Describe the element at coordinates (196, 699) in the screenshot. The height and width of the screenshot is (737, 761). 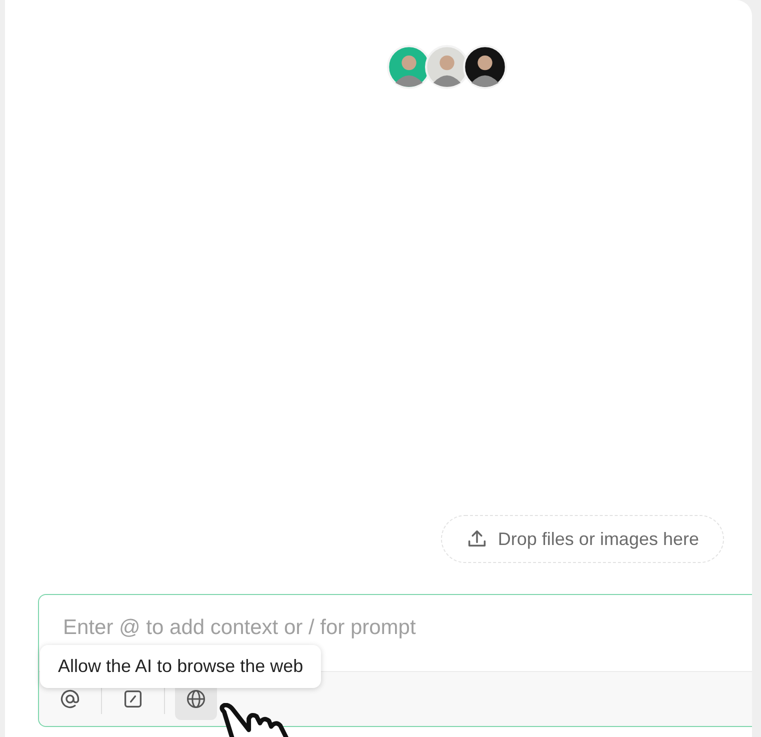
I see `globe-icon` at that location.